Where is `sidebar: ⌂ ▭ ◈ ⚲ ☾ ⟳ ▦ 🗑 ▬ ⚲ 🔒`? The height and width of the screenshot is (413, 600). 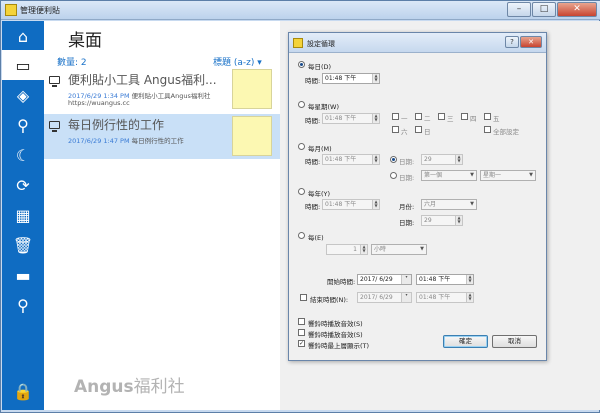
sidebar: ⌂ ▭ ◈ ⚲ ☾ ⟳ ▦ 🗑 ▬ ⚲ 🔒 is located at coordinates (23, 215).